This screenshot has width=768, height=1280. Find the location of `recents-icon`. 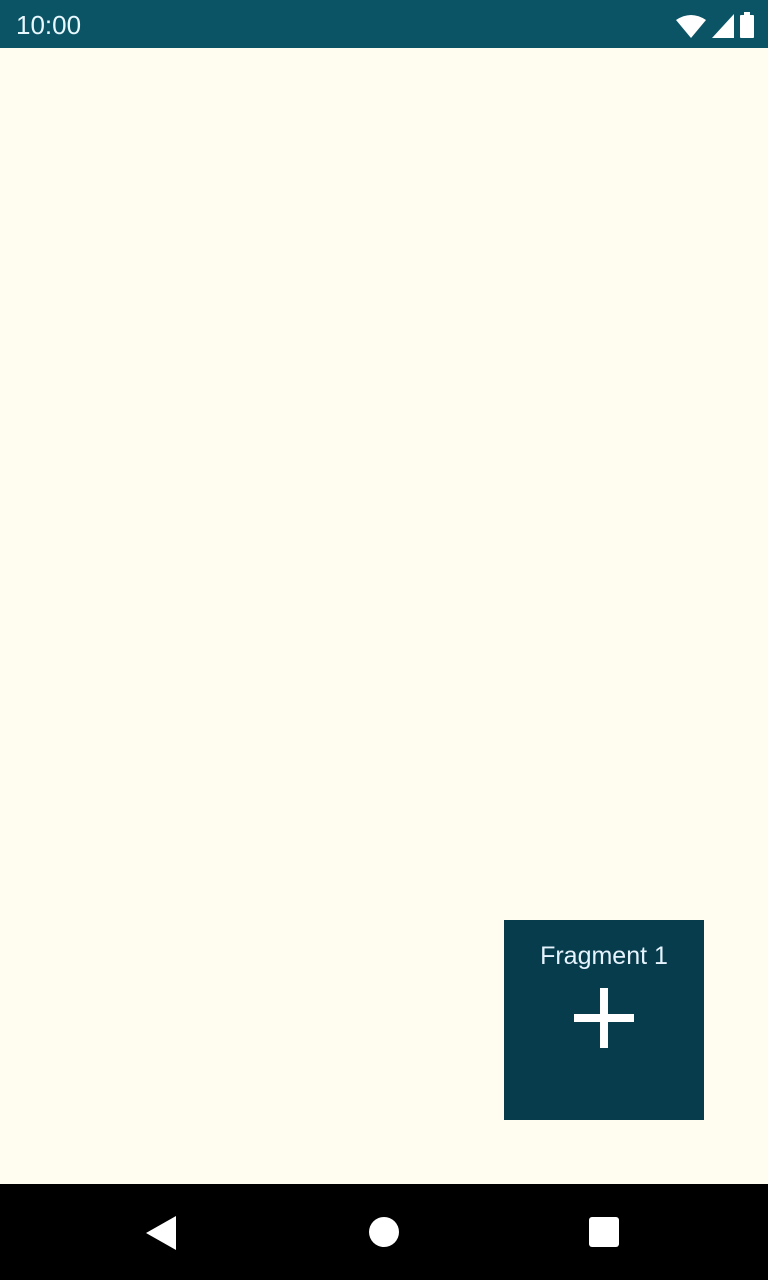

recents-icon is located at coordinates (604, 1234).